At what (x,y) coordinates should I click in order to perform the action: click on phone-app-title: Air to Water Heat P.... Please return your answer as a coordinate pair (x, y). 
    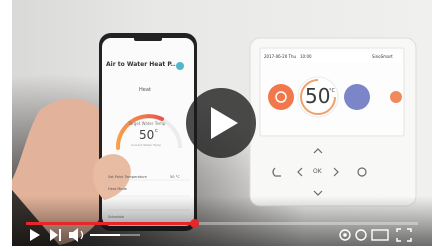
    Looking at the image, I should click on (141, 64).